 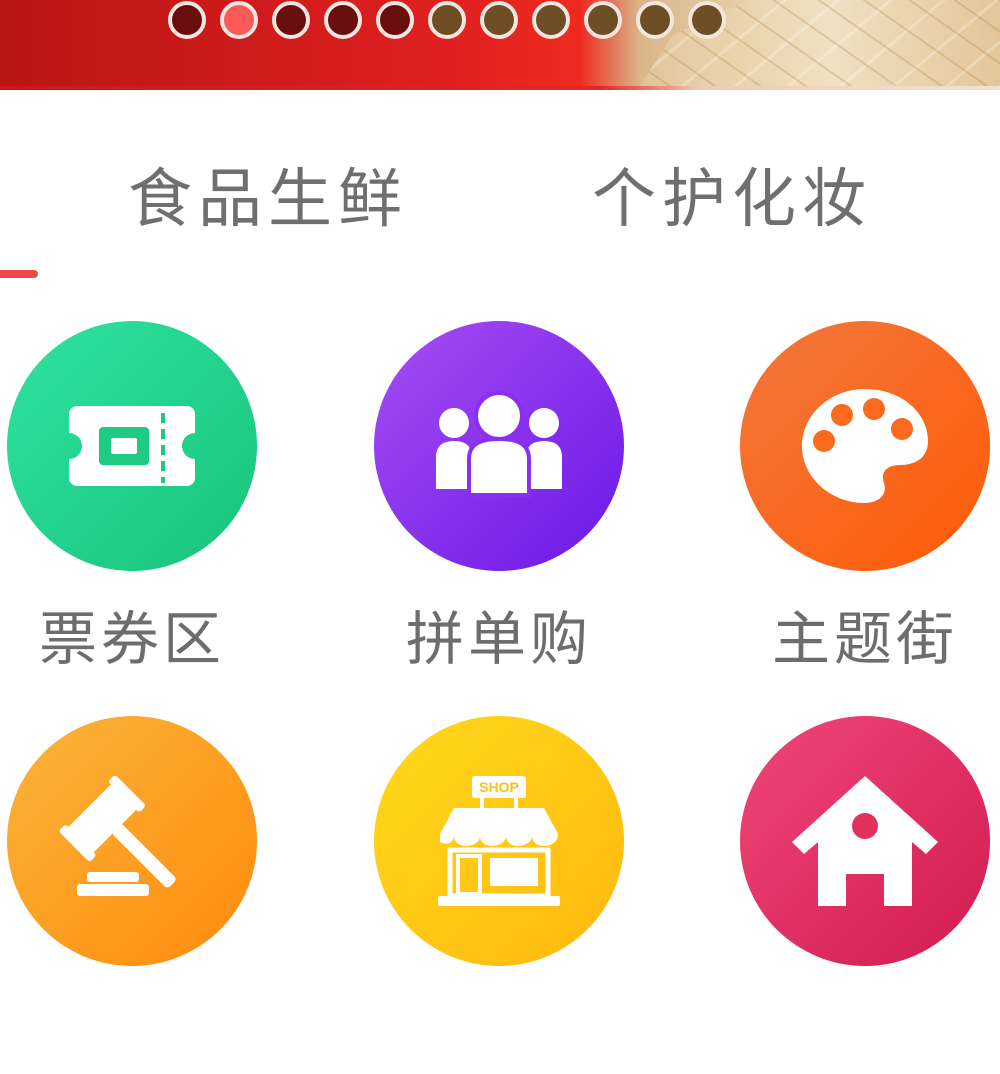 I want to click on category-label: 拼单购, so click(x=498, y=639).